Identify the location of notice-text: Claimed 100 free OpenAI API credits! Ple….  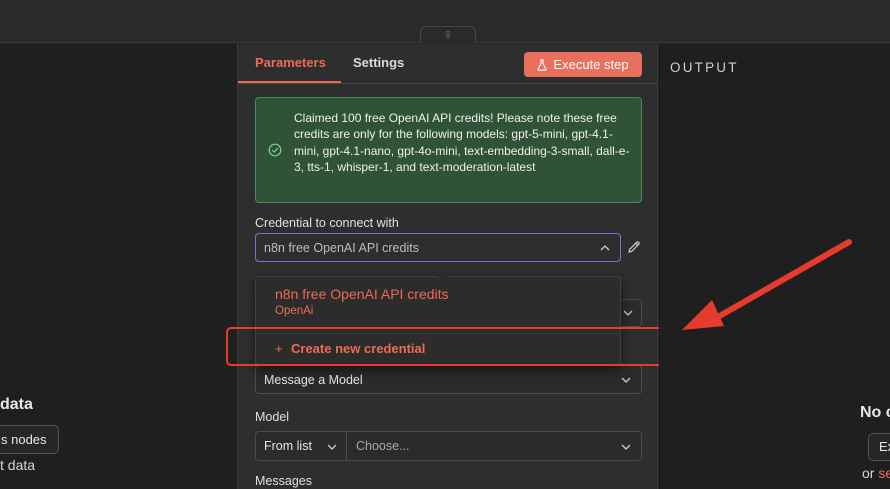
(462, 143).